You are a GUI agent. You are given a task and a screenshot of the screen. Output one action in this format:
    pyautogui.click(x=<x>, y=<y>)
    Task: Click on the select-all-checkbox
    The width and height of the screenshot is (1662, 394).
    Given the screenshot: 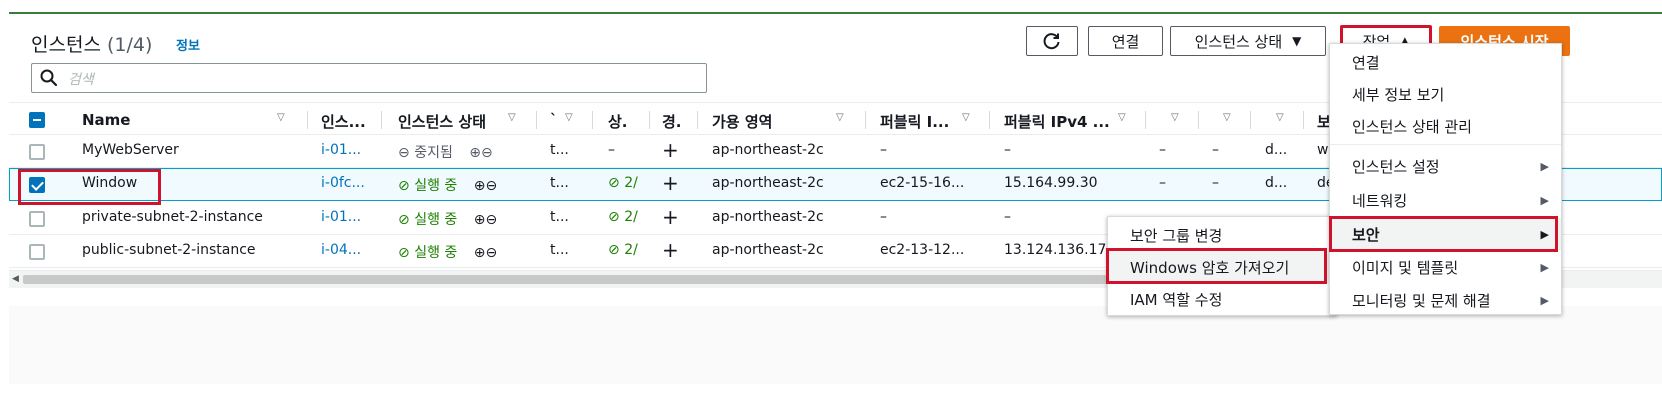 What is the action you would take?
    pyautogui.click(x=37, y=120)
    